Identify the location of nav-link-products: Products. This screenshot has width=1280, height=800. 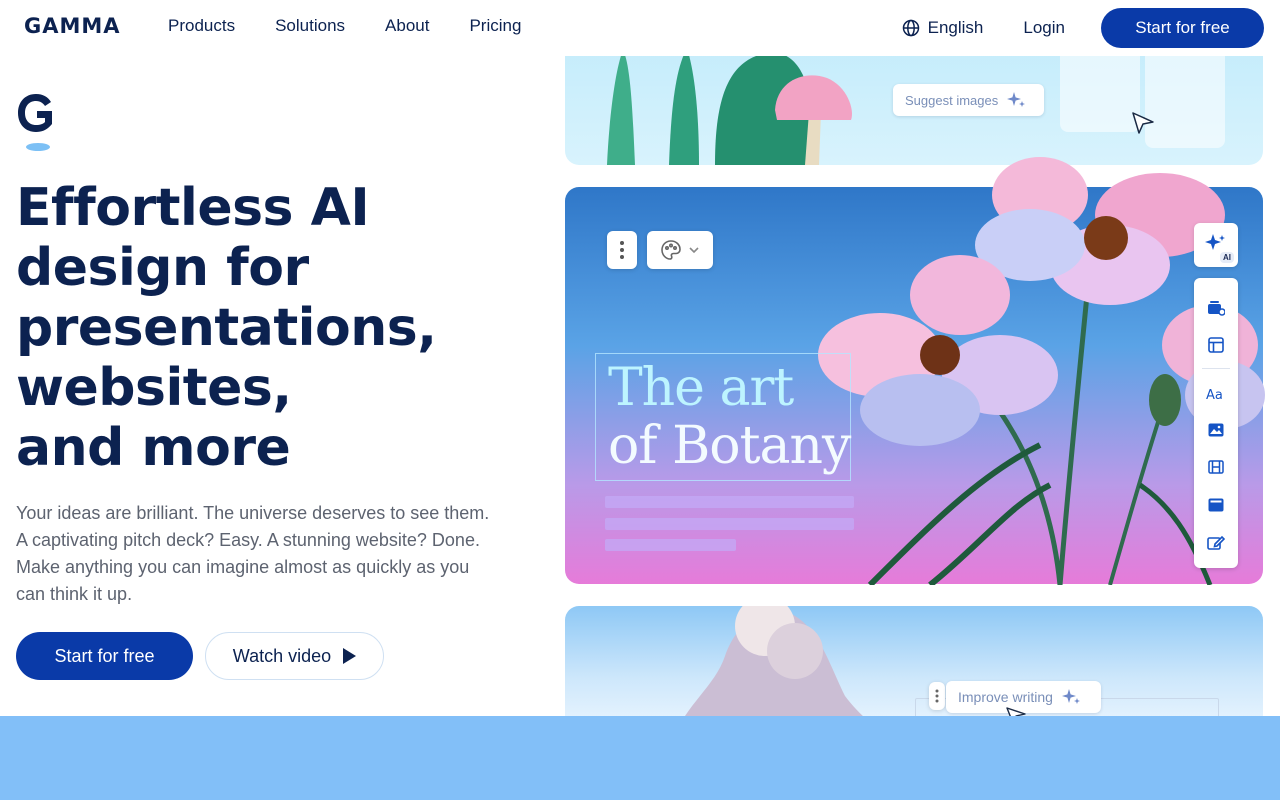
(201, 26).